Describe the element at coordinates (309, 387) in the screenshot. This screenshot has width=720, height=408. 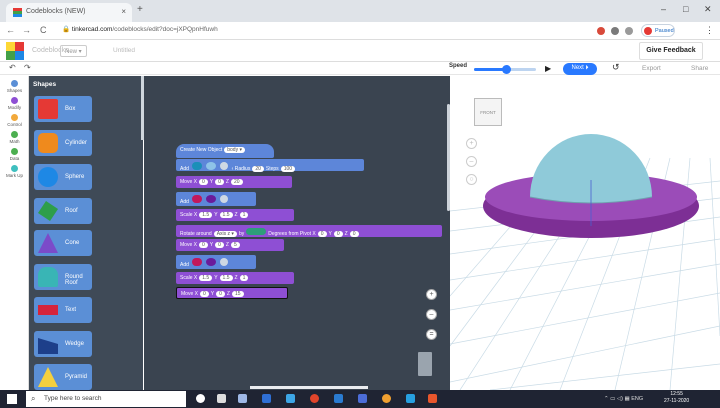
I see `workspace-horizontal-scrollbar` at that location.